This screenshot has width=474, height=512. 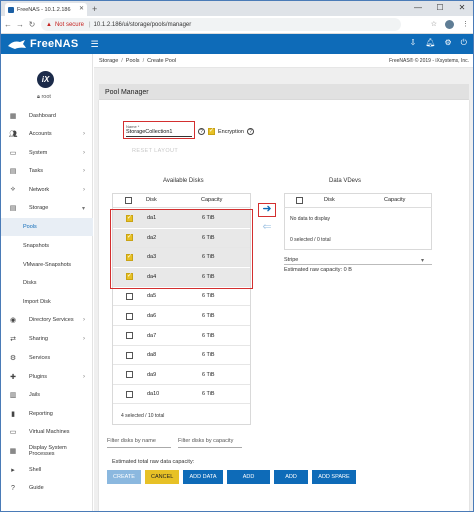 What do you see at coordinates (47, 302) in the screenshot?
I see `sidebar-item-import-disk: Import Disk` at bounding box center [47, 302].